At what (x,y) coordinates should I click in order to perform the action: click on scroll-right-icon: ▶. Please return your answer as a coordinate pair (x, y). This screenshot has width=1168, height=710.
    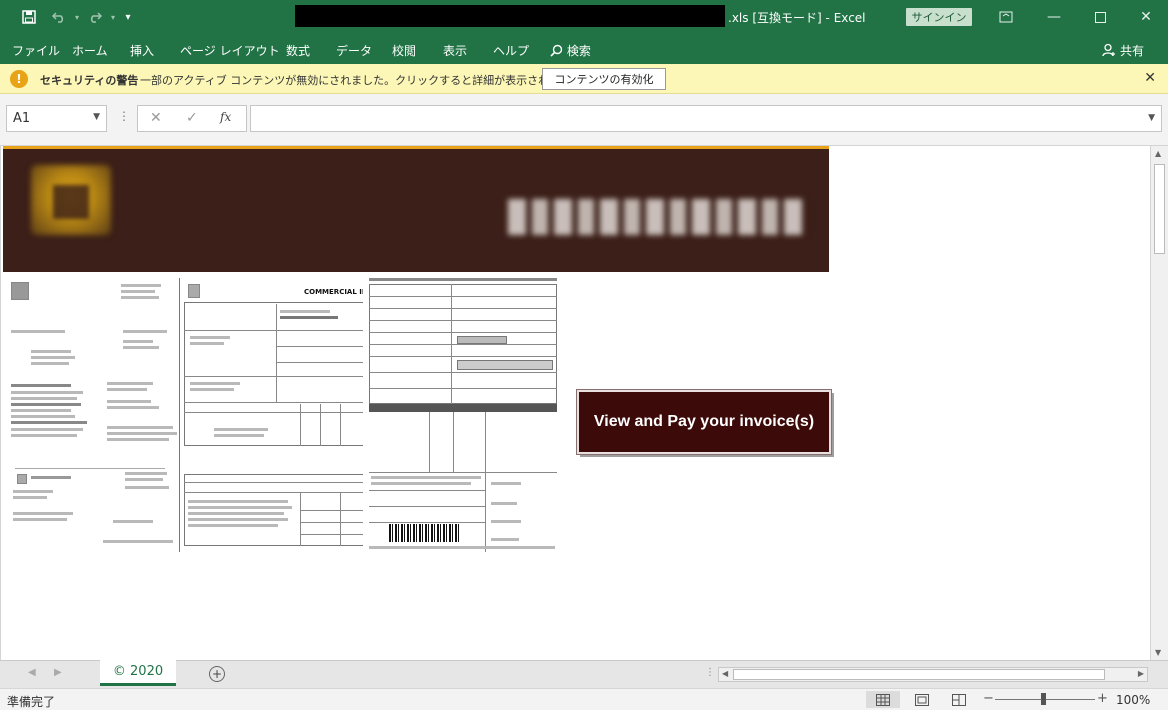
    Looking at the image, I should click on (1141, 673).